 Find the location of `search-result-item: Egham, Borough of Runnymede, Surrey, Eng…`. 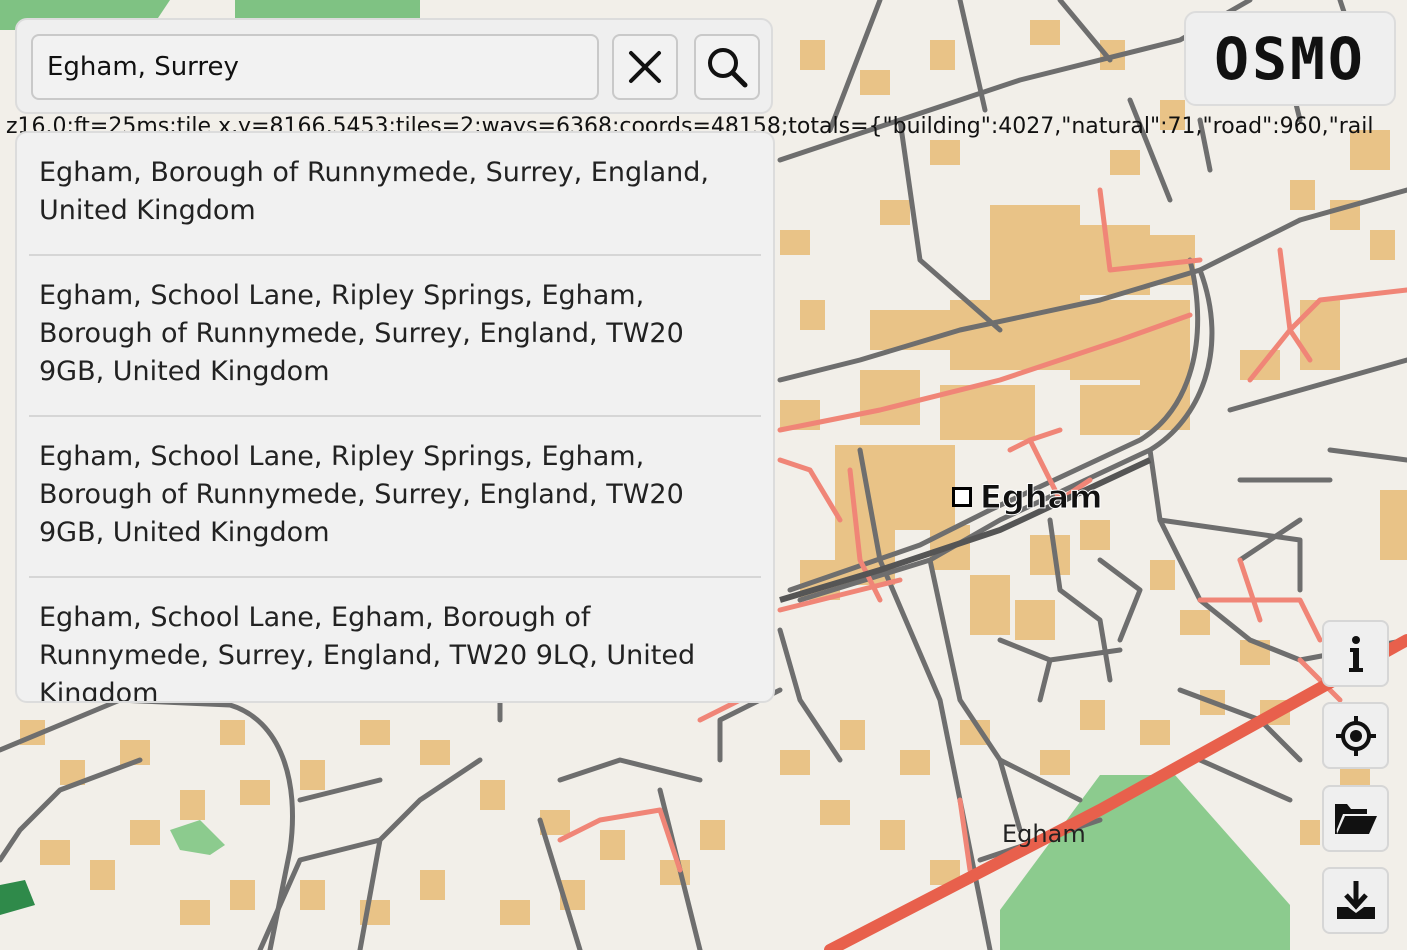

search-result-item: Egham, Borough of Runnymede, Surrey, Eng… is located at coordinates (395, 194).